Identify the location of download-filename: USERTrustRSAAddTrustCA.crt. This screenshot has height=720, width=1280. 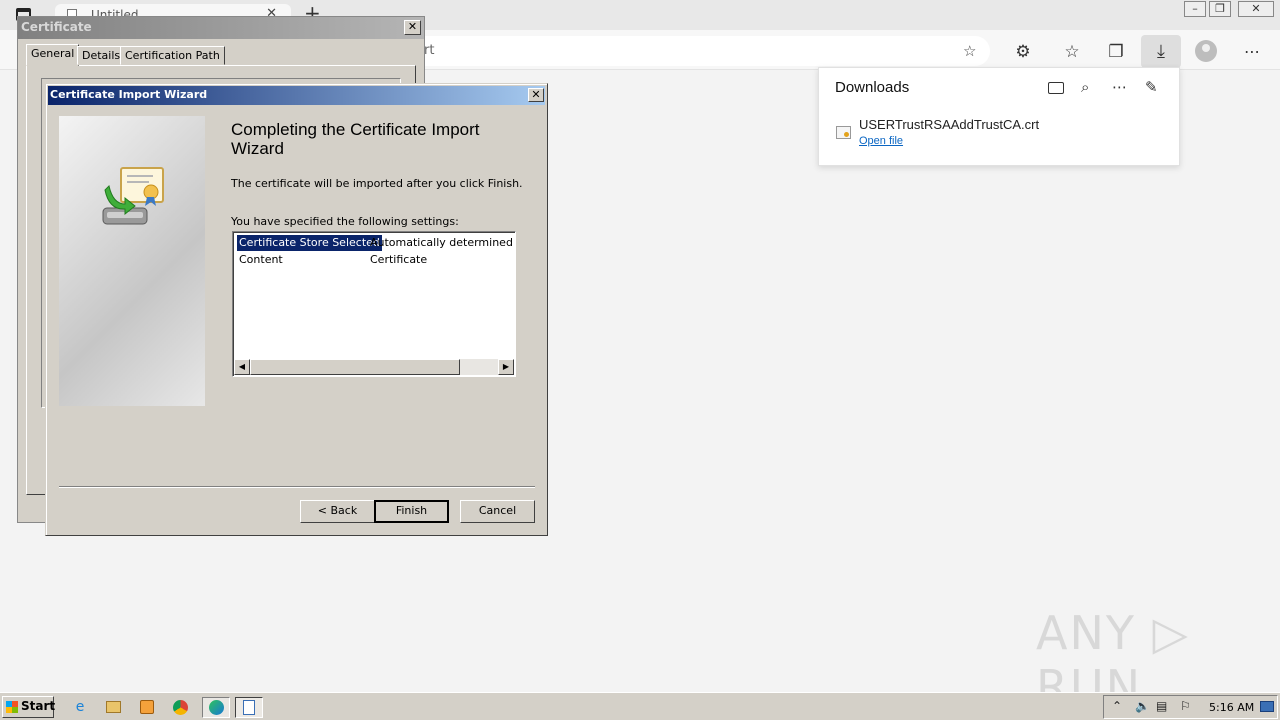
(949, 124).